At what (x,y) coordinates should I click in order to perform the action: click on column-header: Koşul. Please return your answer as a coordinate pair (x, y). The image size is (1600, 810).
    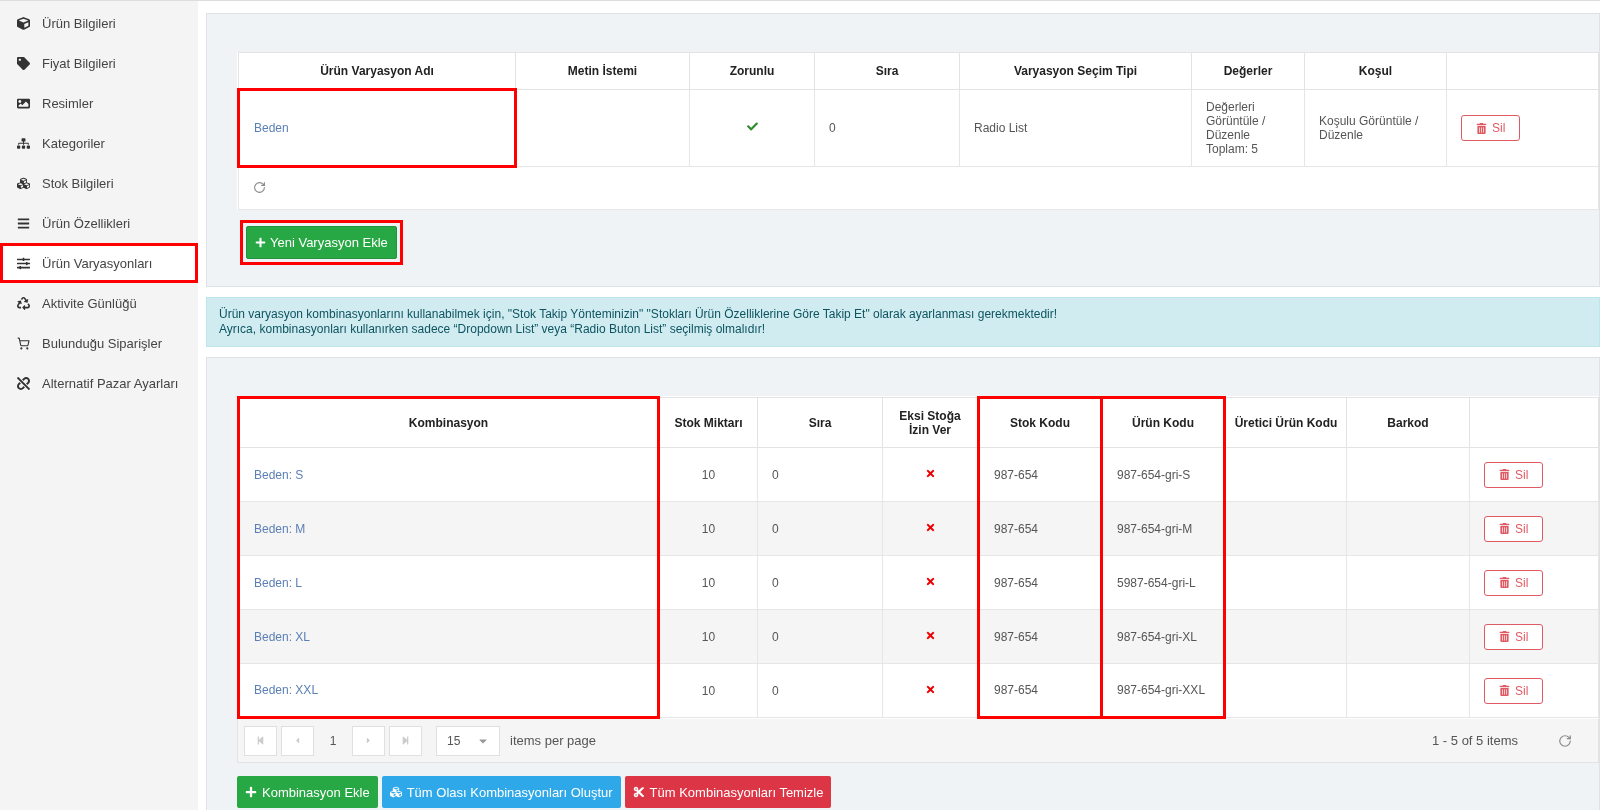
    Looking at the image, I should click on (1375, 71).